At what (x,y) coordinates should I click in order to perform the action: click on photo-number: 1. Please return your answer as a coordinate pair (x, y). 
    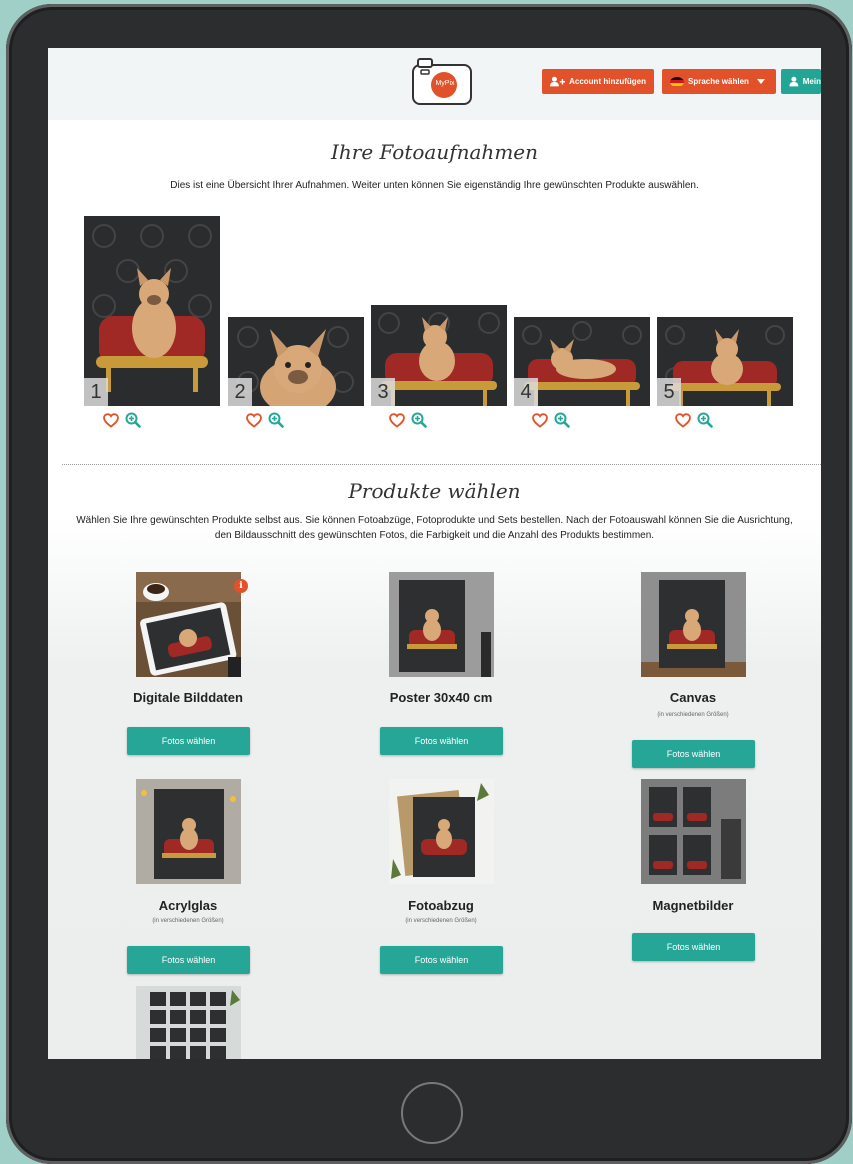
    Looking at the image, I should click on (96, 392).